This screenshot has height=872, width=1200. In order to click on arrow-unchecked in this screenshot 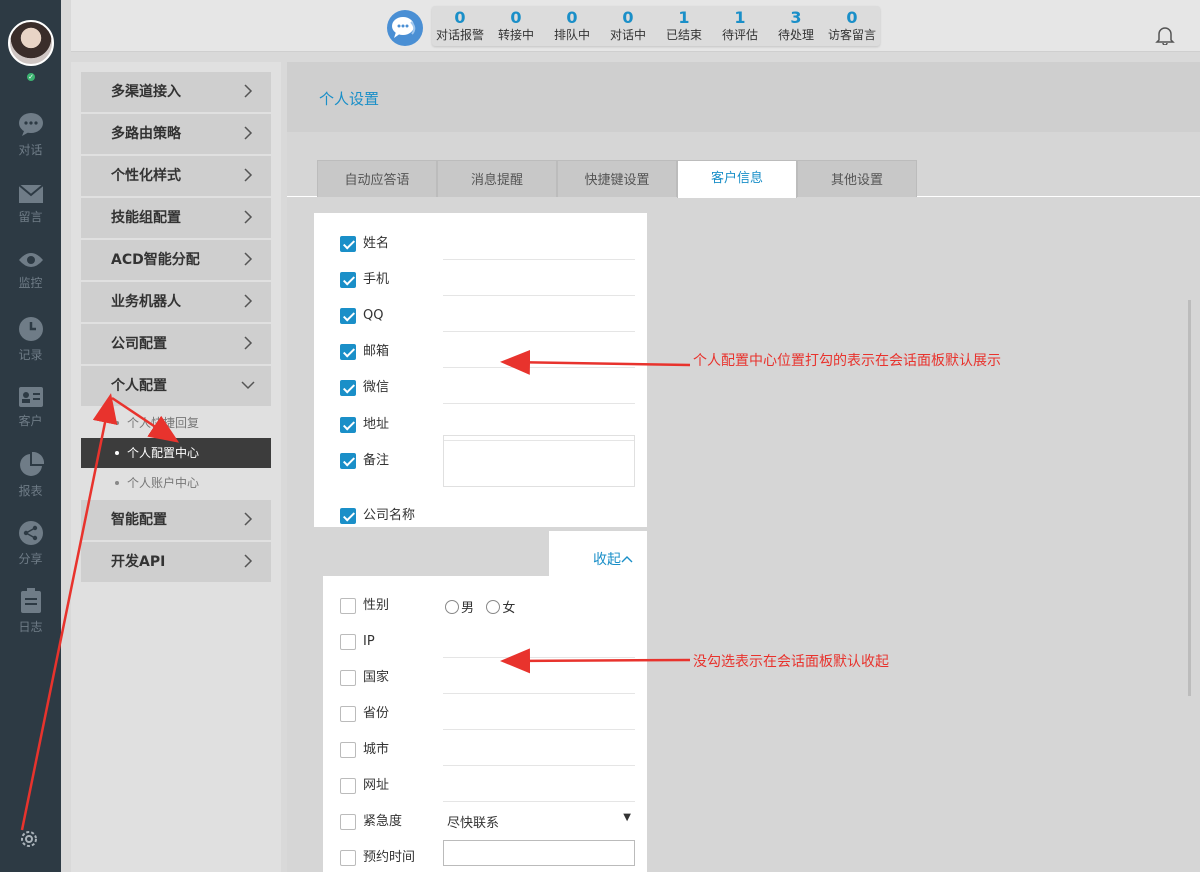, I will do `click(595, 661)`.